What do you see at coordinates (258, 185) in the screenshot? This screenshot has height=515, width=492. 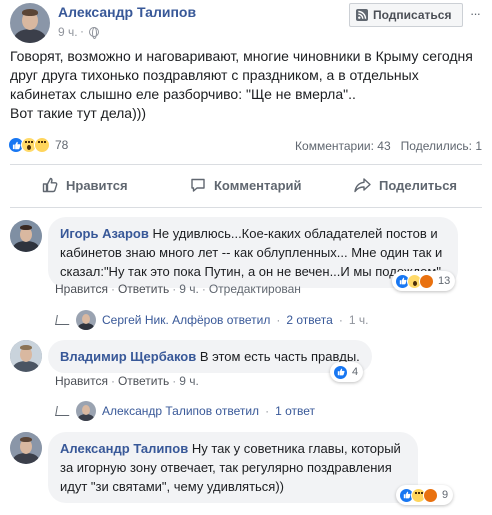 I see `comment-label: Комментарий` at bounding box center [258, 185].